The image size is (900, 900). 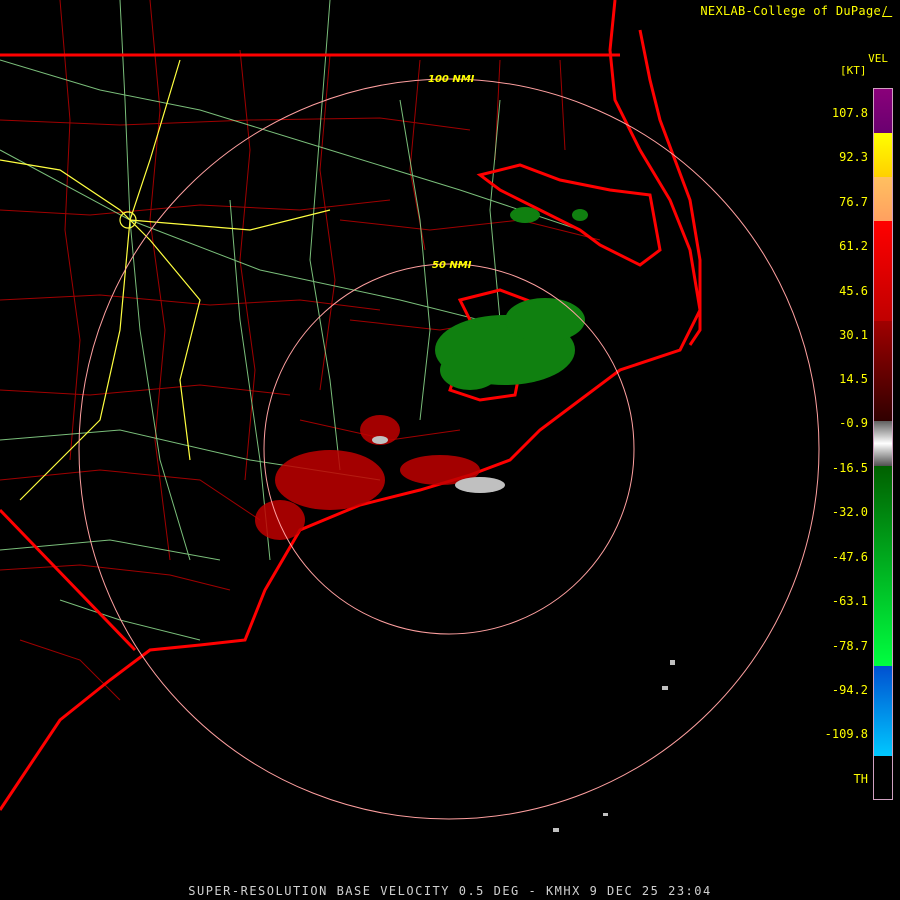 What do you see at coordinates (849, 557) in the screenshot?
I see `tick-label: -47.6` at bounding box center [849, 557].